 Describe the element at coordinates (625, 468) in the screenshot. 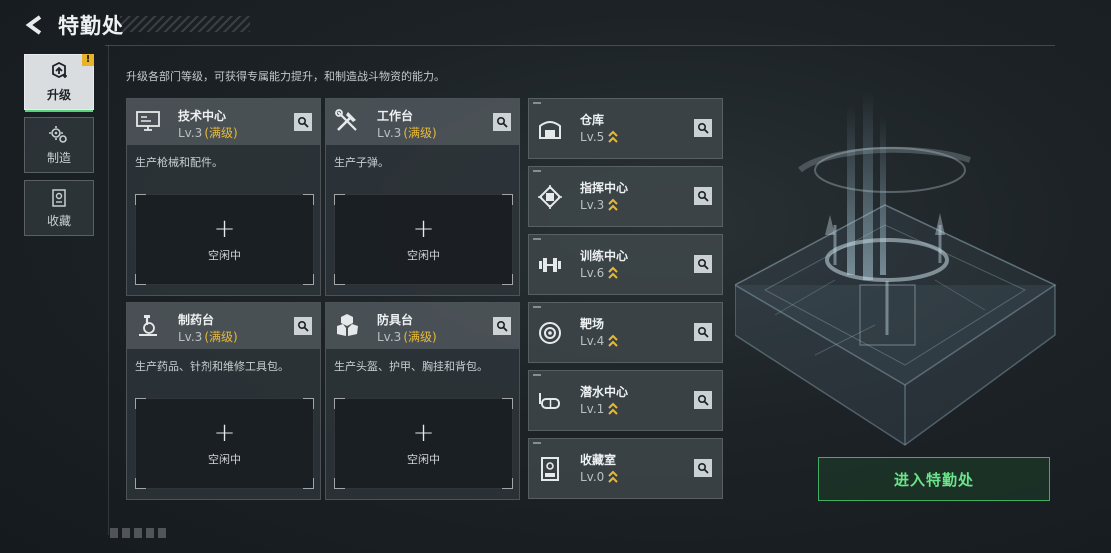

I see `facility-collection-room: 收藏室 Lv.0` at that location.